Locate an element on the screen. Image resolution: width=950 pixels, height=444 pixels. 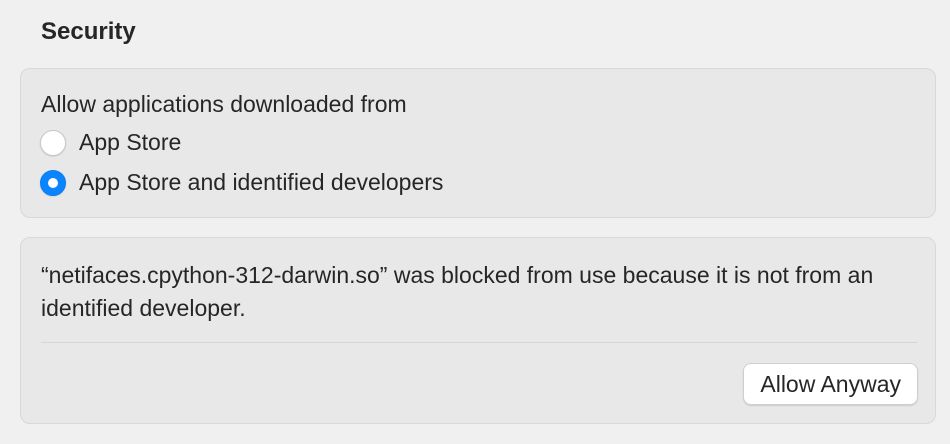
radio-option-app-store-and-identified-developers: App Store and identified developers is located at coordinates (241, 182).